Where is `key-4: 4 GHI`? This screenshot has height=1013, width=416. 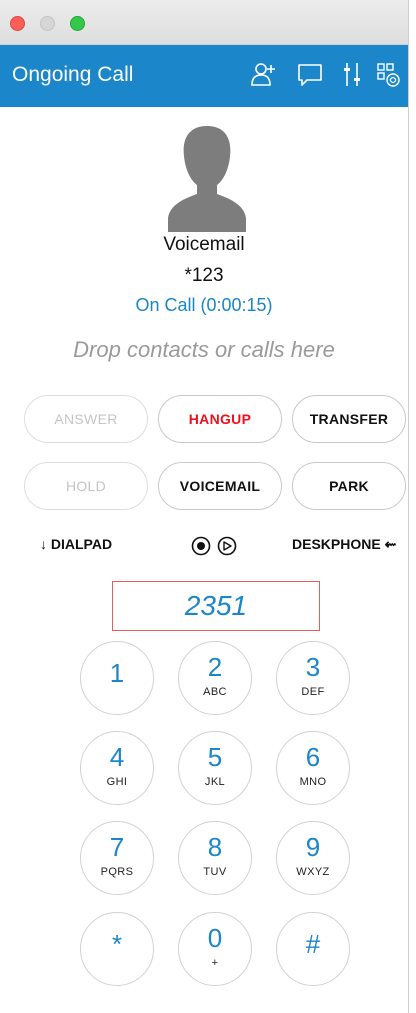 key-4: 4 GHI is located at coordinates (117, 768).